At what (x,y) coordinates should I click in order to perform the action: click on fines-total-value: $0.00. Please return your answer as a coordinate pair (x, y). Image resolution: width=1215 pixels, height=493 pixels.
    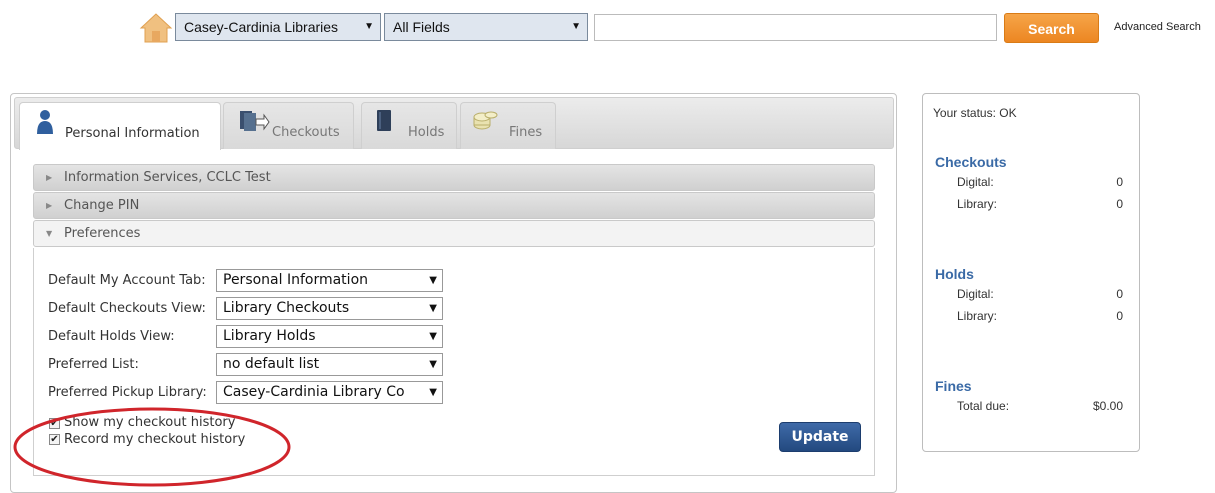
    Looking at the image, I should click on (1107, 406).